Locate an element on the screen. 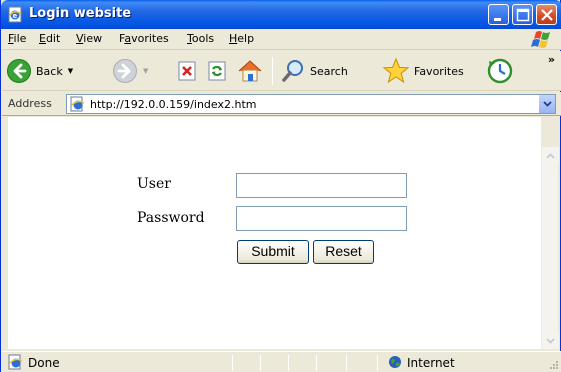 The image size is (561, 372). back-dropdown-icon: ▼ is located at coordinates (70, 71).